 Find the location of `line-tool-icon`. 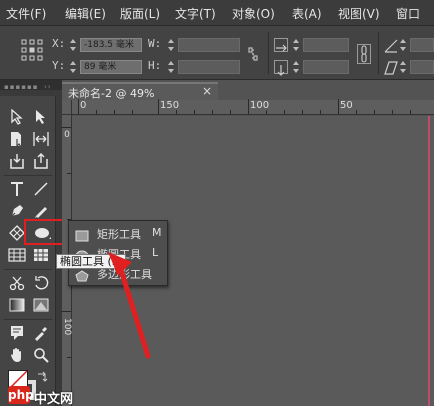

line-tool-icon is located at coordinates (41, 189).